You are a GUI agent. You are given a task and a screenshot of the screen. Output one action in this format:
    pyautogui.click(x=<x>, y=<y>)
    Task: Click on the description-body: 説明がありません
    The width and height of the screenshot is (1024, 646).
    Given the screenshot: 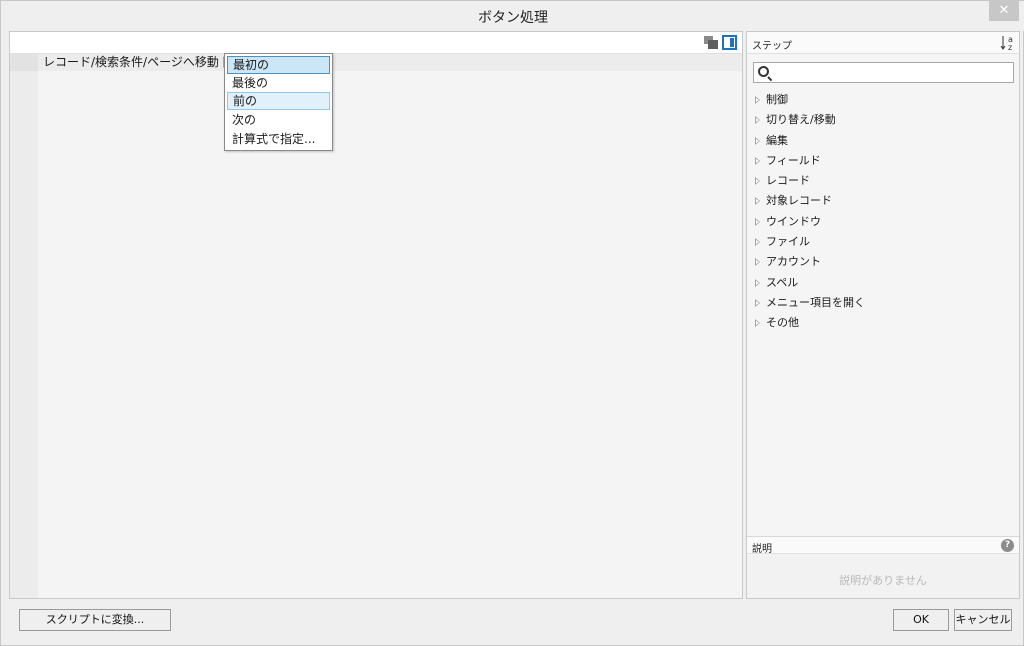 What is the action you would take?
    pyautogui.click(x=883, y=576)
    